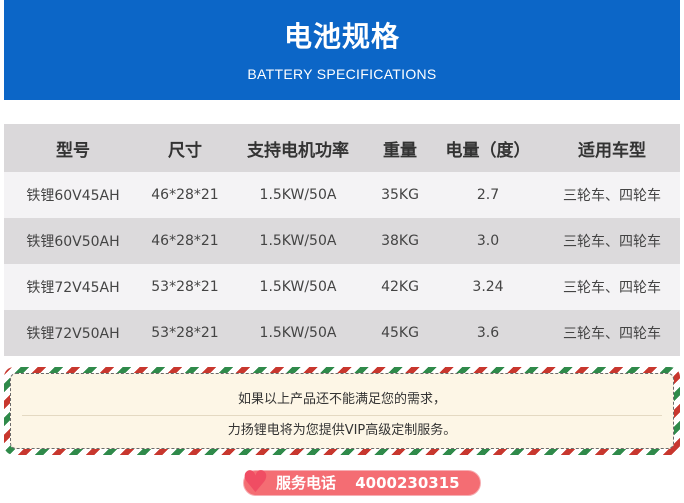 The width and height of the screenshot is (684, 503). What do you see at coordinates (400, 333) in the screenshot?
I see `cell-weight: 45KG` at bounding box center [400, 333].